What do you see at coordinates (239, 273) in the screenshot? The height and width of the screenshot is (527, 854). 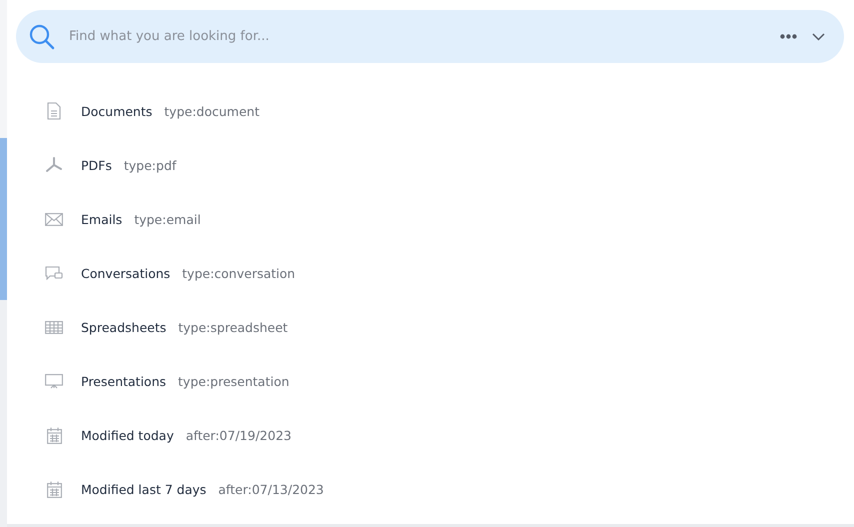 I see `suggestion-query: type:conversation` at bounding box center [239, 273].